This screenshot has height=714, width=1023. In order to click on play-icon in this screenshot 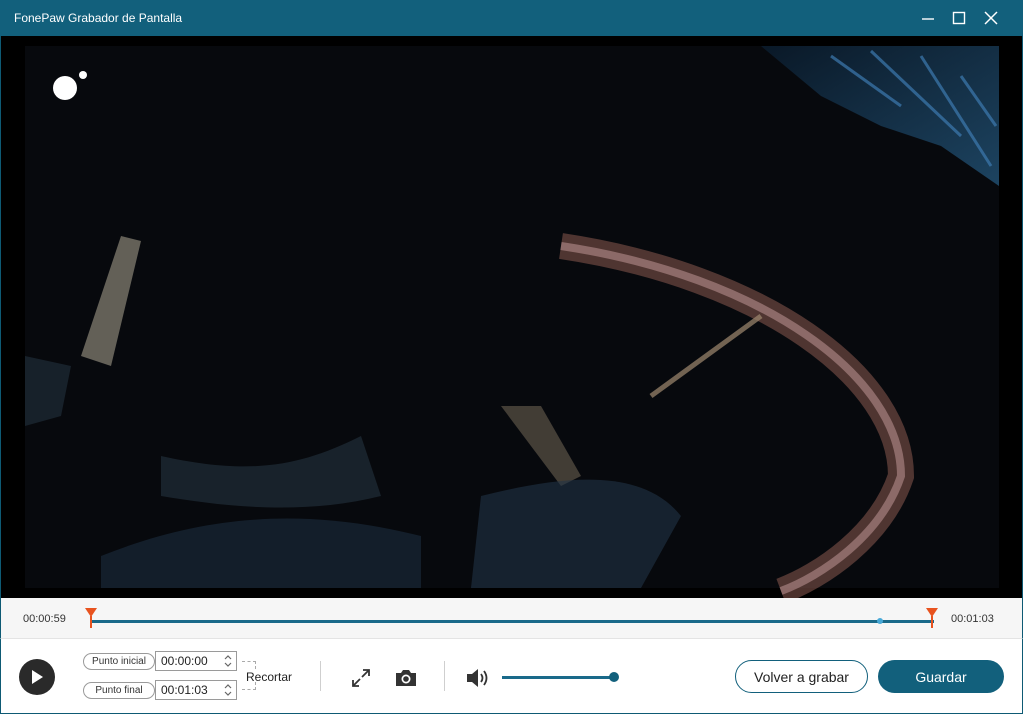, I will do `click(37, 677)`.